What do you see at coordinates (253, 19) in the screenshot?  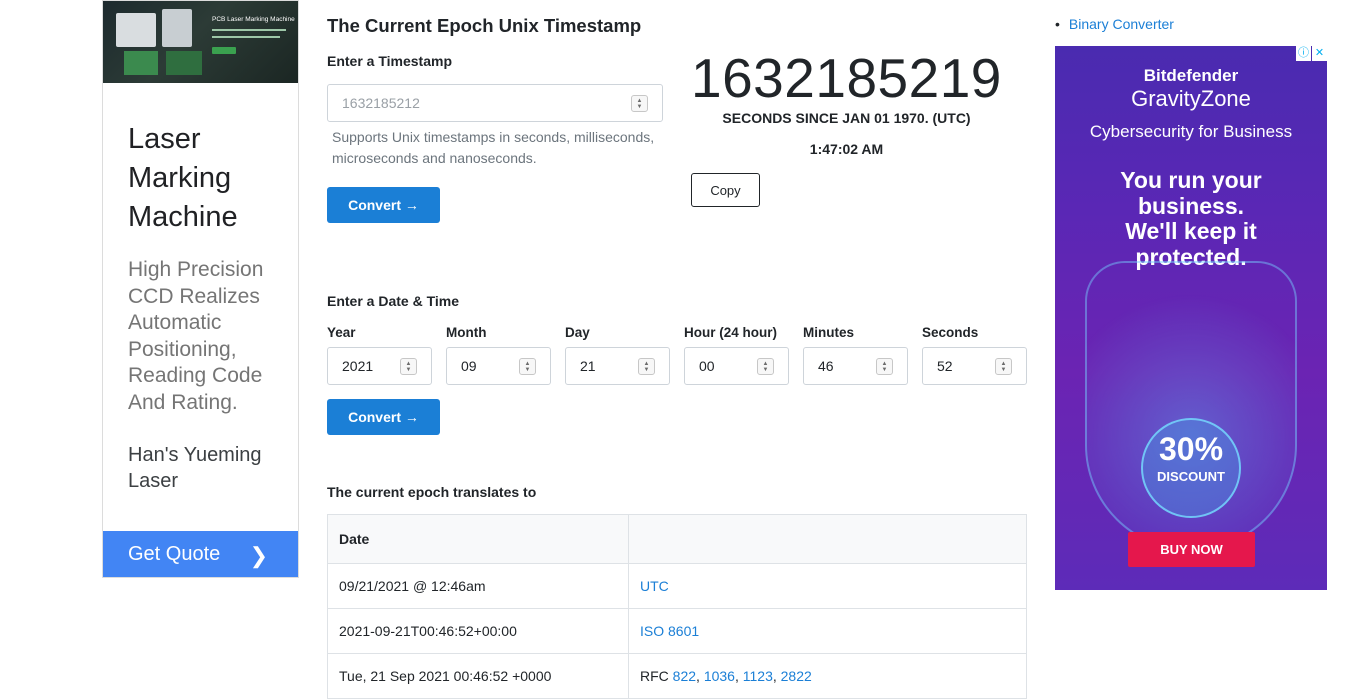 I see `ad-image-title: PCB Laser Marking Machine` at bounding box center [253, 19].